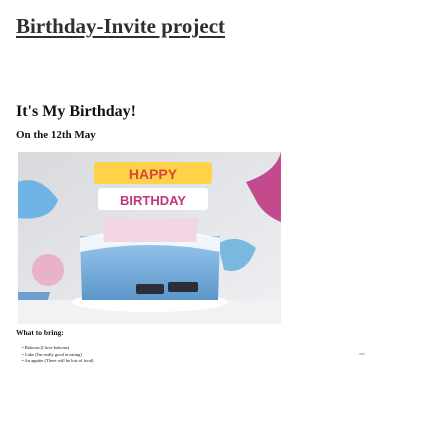 The image size is (435, 424). I want to click on item-note: (I love baloons), so click(55, 347).